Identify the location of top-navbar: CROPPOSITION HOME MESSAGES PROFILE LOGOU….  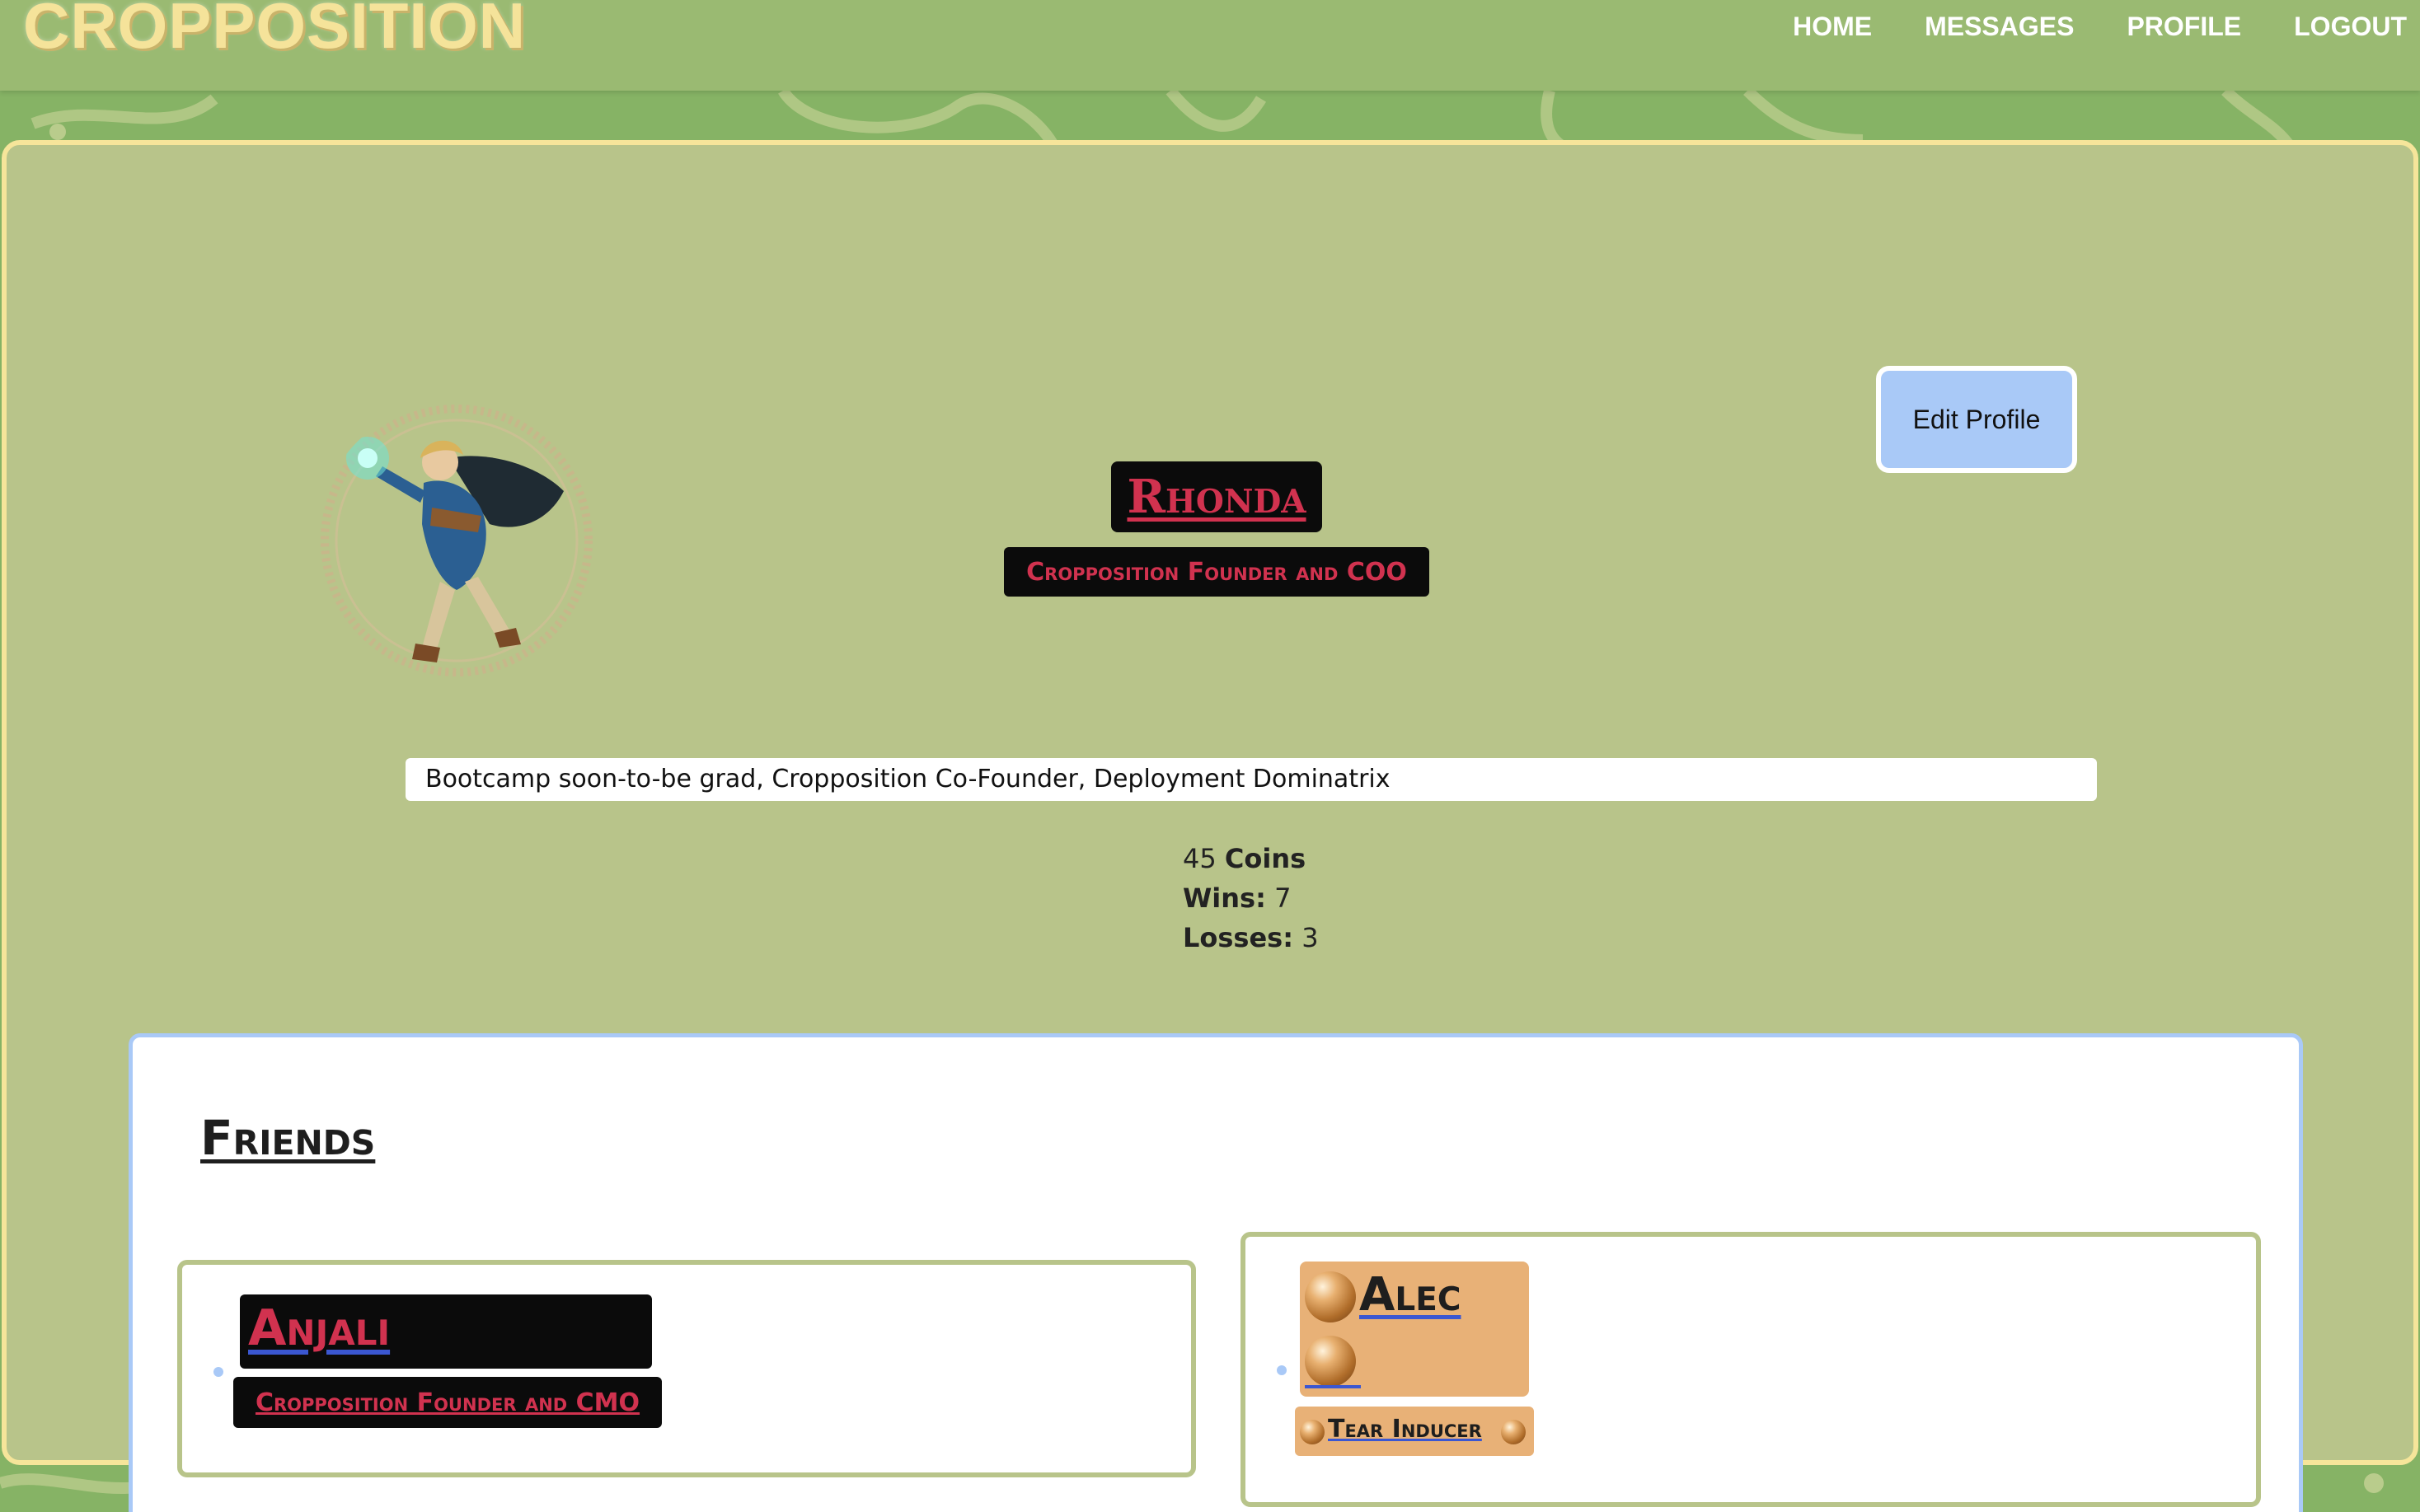
(1210, 45).